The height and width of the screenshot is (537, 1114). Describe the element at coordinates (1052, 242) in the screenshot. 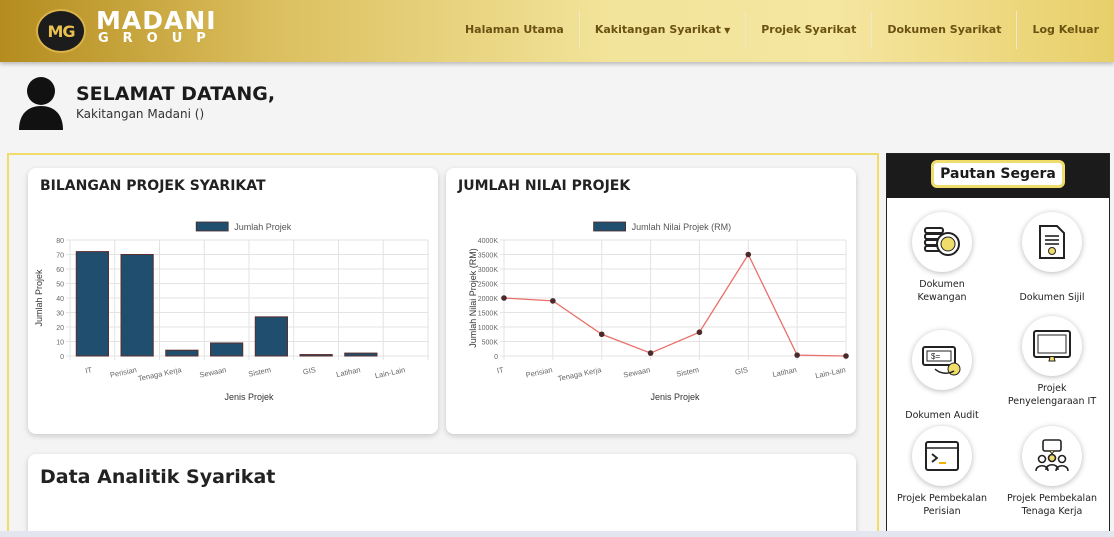

I see `certificate-icon` at that location.